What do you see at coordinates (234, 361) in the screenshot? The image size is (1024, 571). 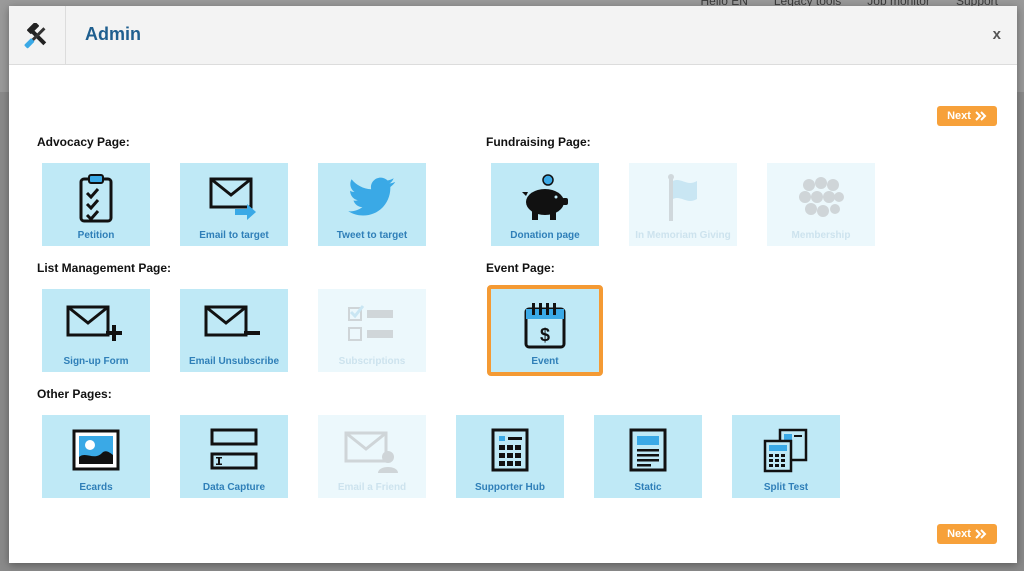 I see `tile-label: Email Unsubscribe` at bounding box center [234, 361].